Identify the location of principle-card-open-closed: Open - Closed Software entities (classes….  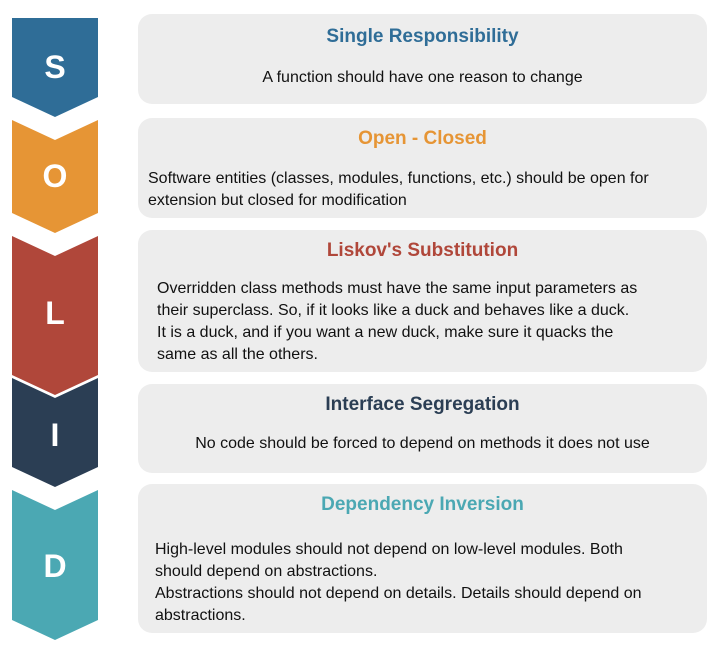
(422, 168).